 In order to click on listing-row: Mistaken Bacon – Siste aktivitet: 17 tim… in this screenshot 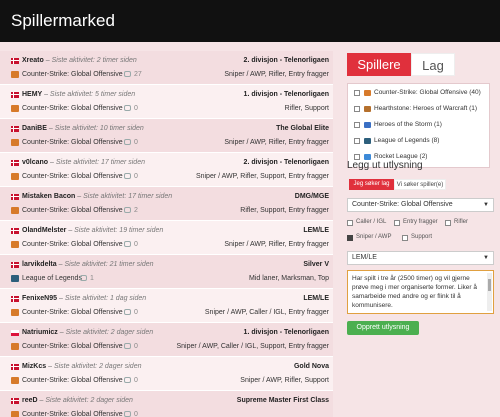, I will do `click(166, 204)`.